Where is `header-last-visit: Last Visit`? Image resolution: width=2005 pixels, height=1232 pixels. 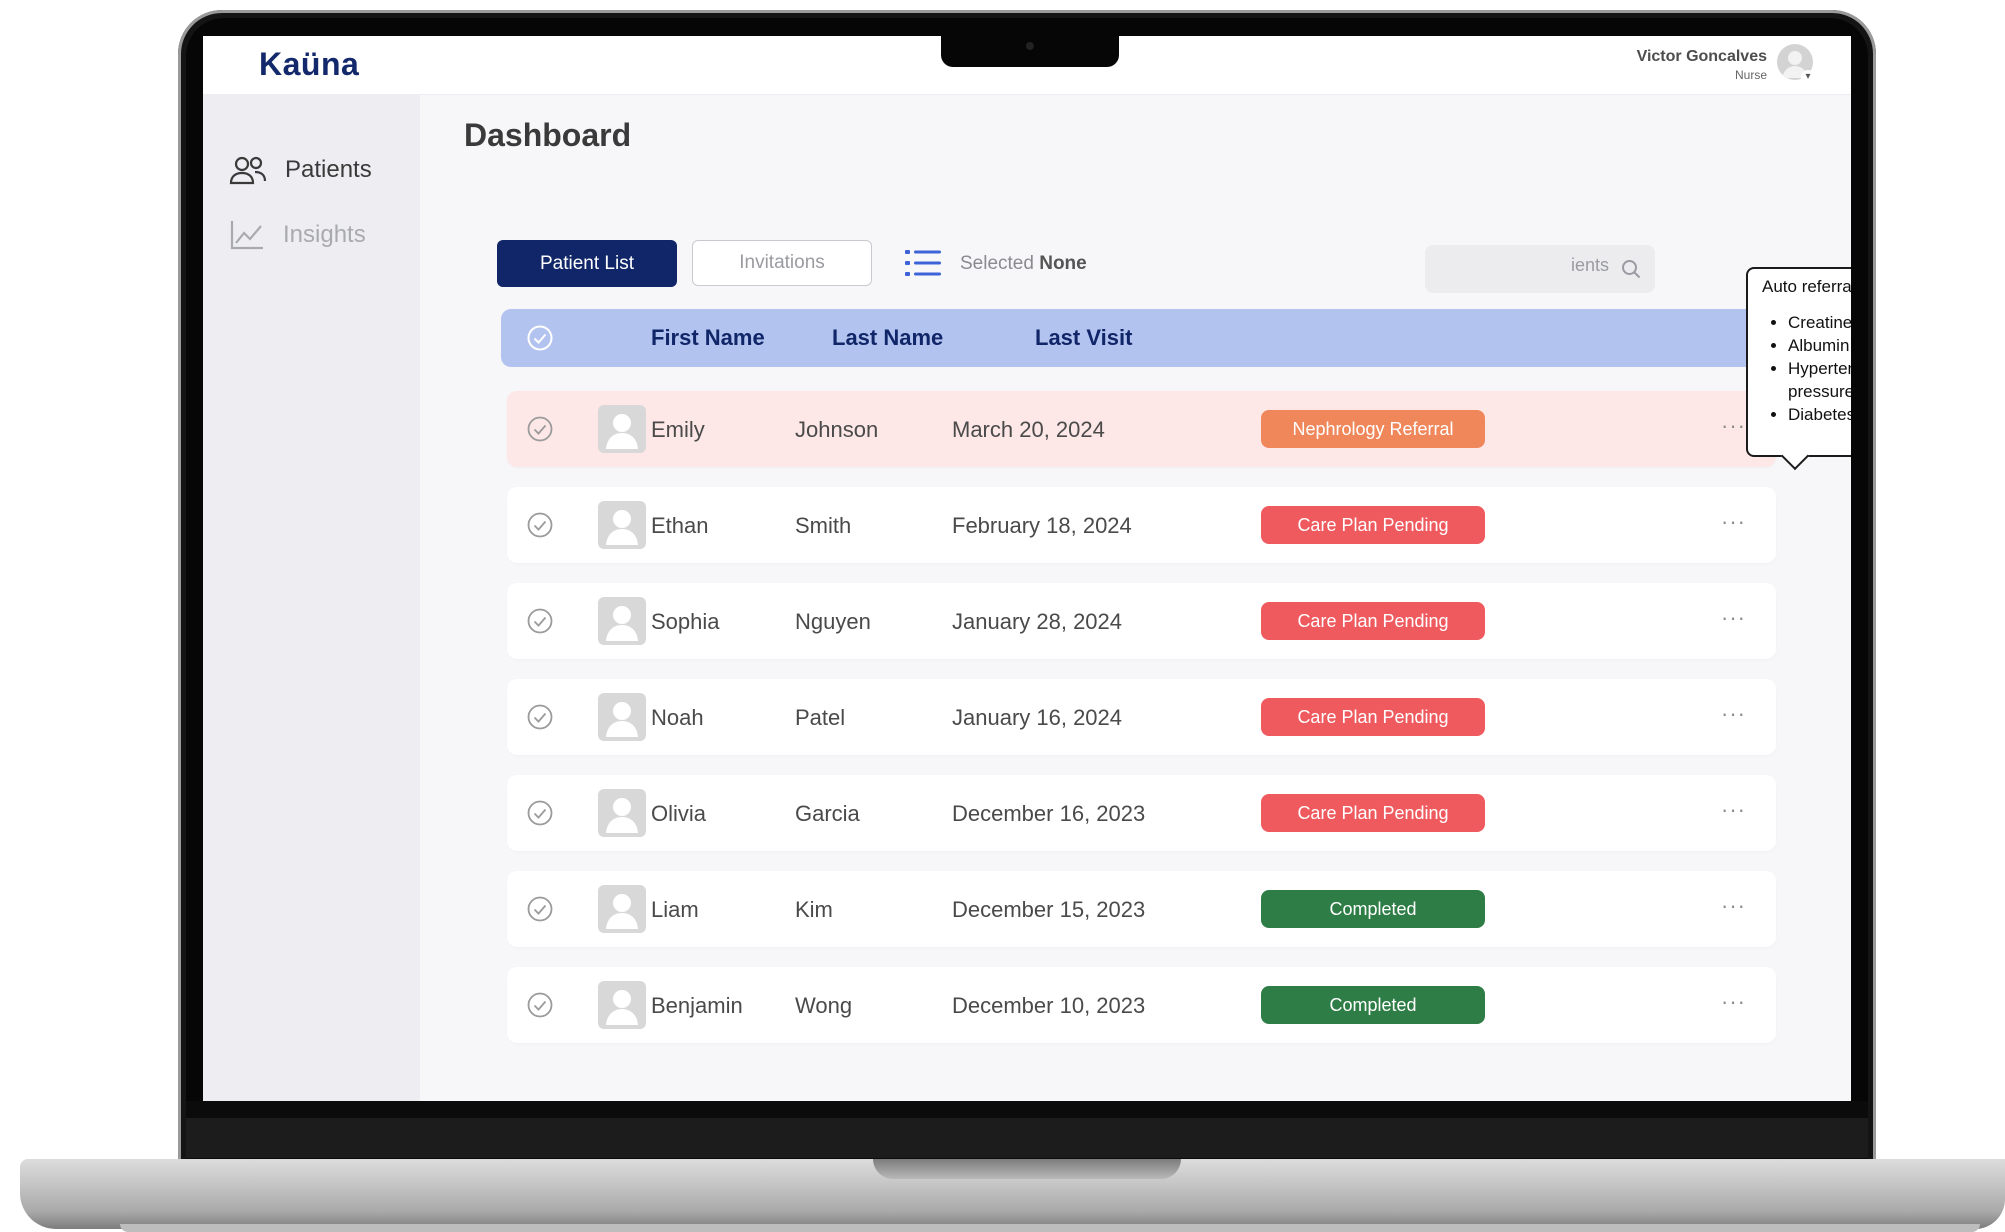
header-last-visit: Last Visit is located at coordinates (1083, 338).